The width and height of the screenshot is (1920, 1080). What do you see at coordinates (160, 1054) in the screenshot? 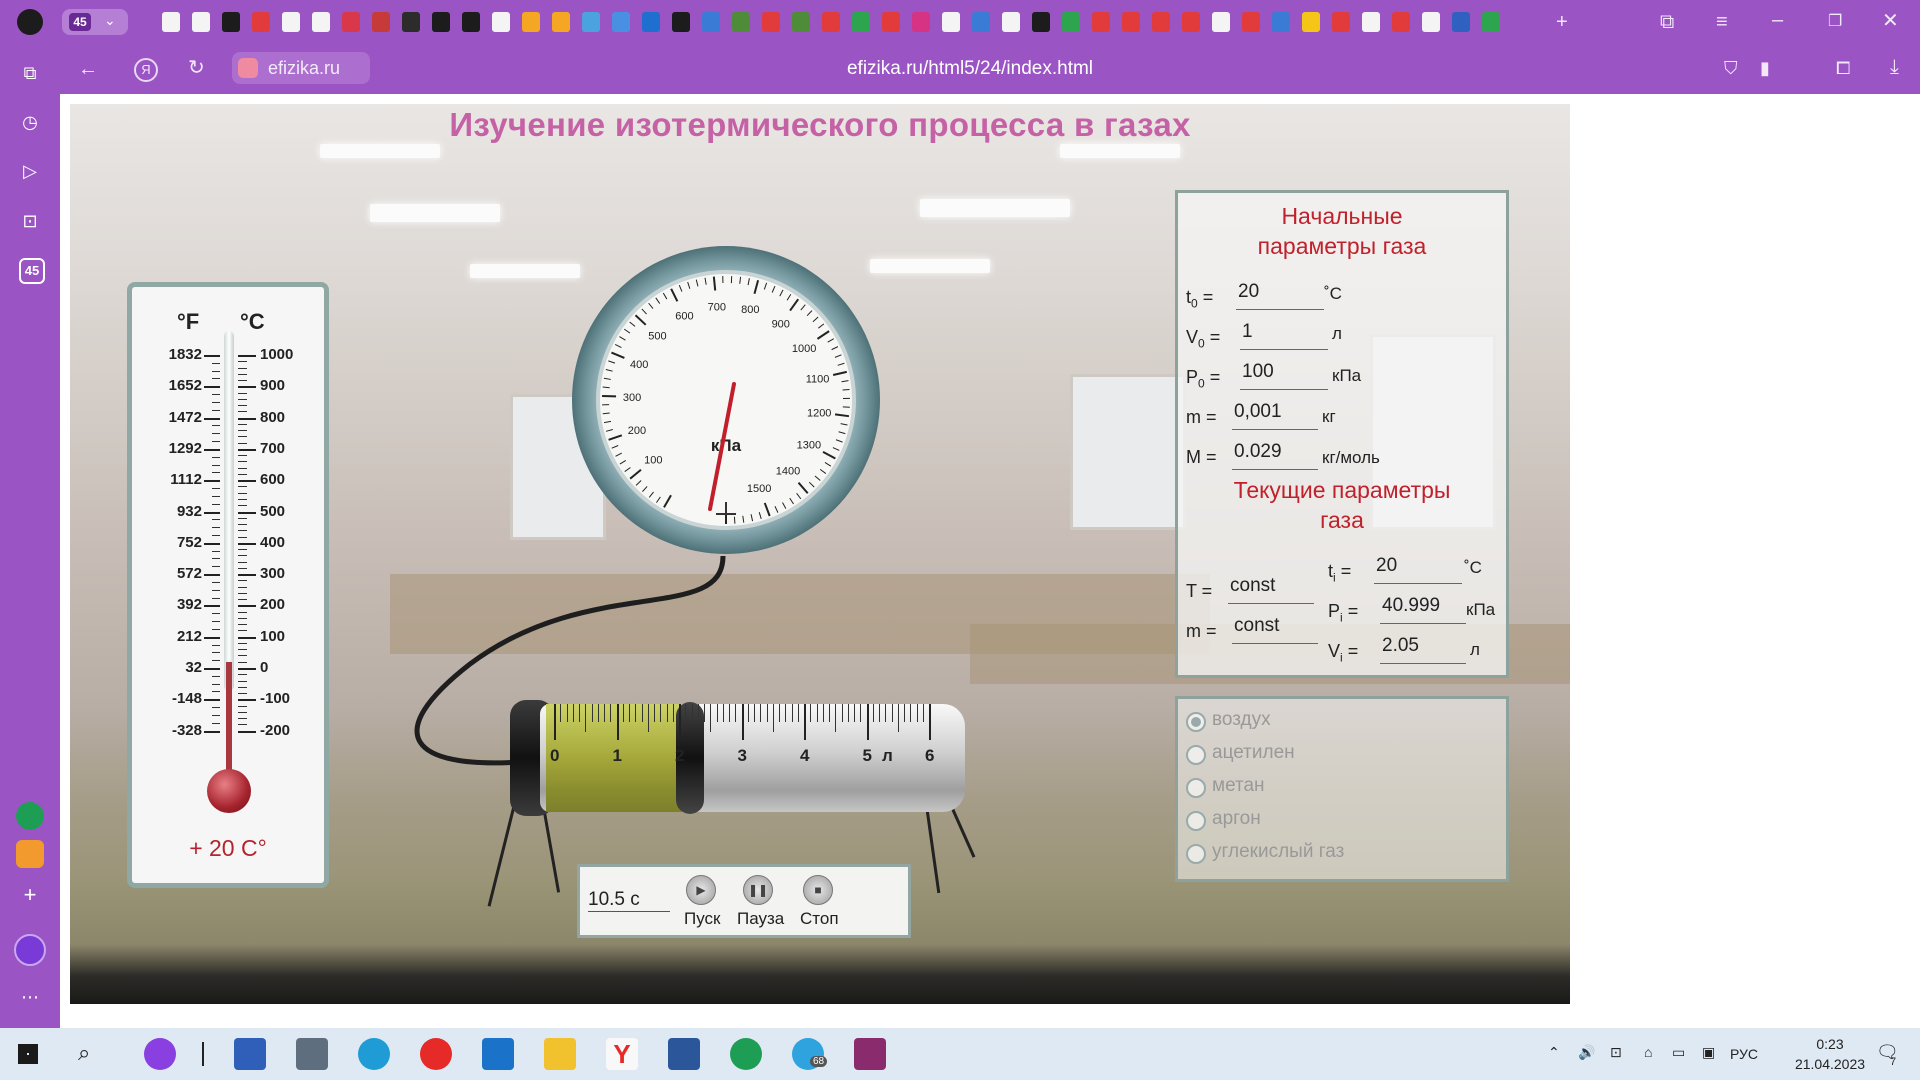
I see `alice-taskbar-icon` at bounding box center [160, 1054].